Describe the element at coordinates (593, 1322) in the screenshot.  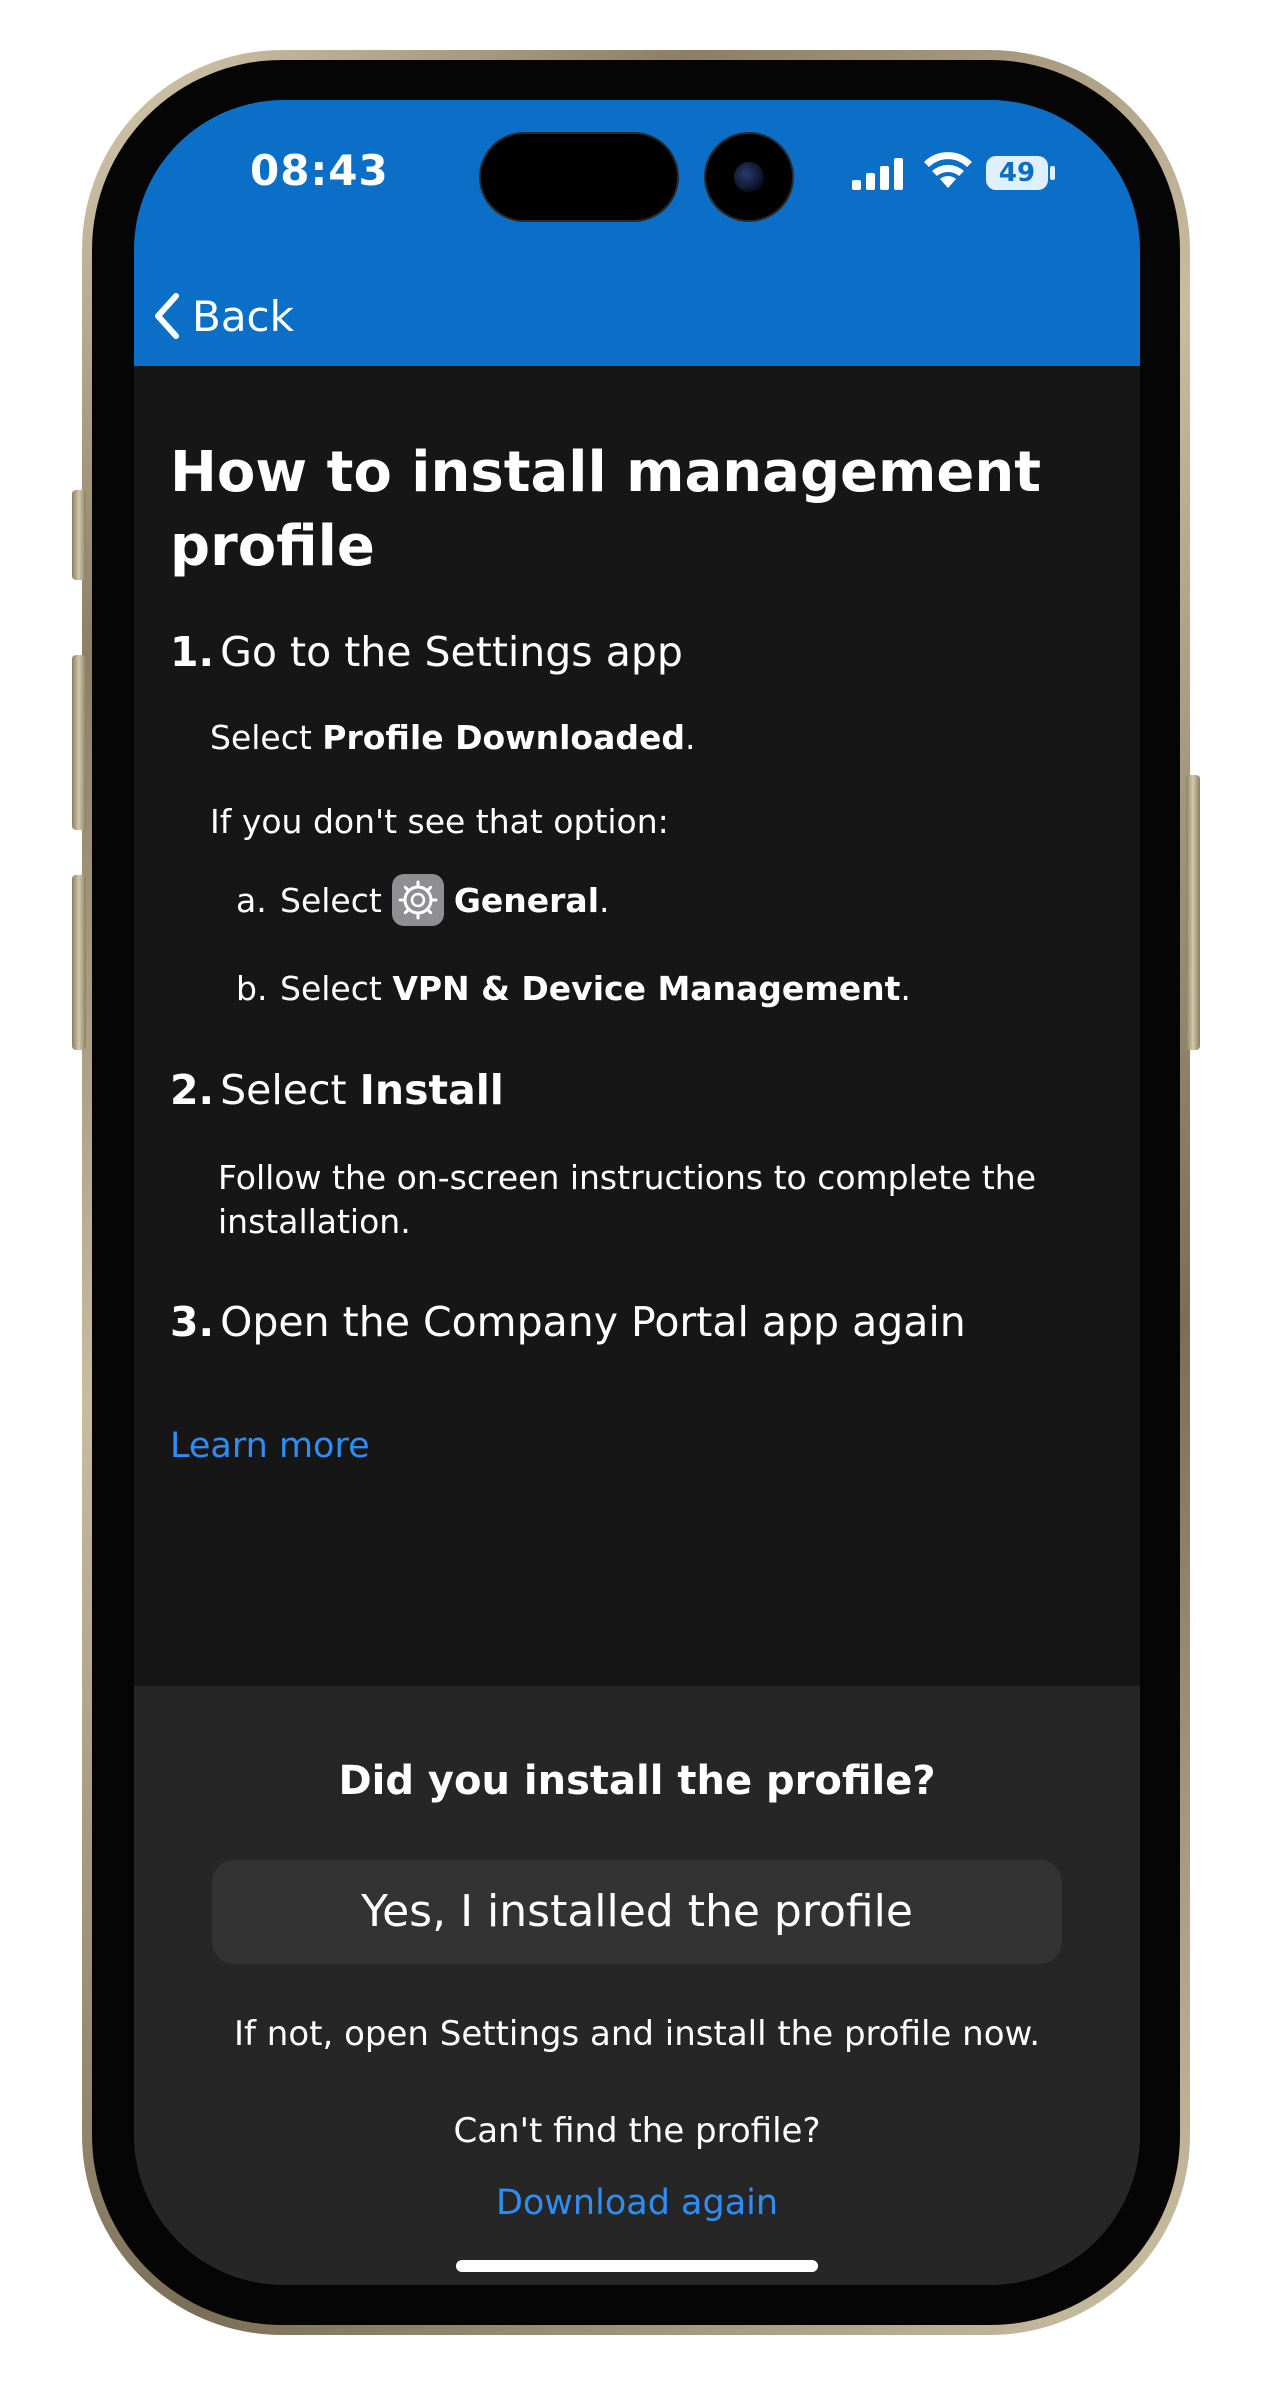
I see `step-heading-text: Open the Company Portal app again` at that location.